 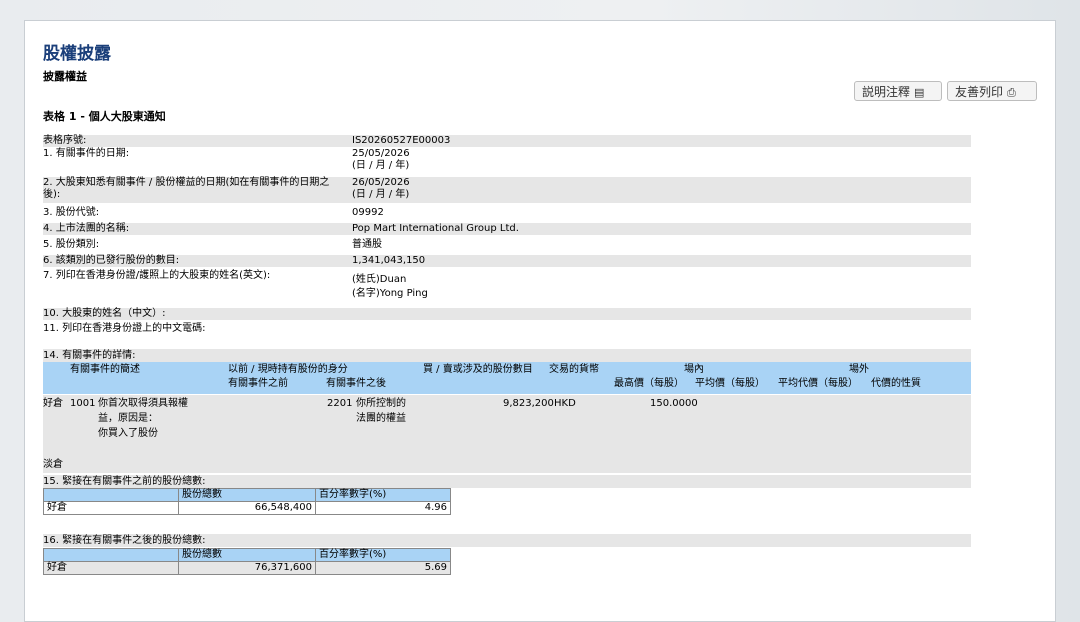 I want to click on before-row-label: 好倉, so click(x=111, y=508).